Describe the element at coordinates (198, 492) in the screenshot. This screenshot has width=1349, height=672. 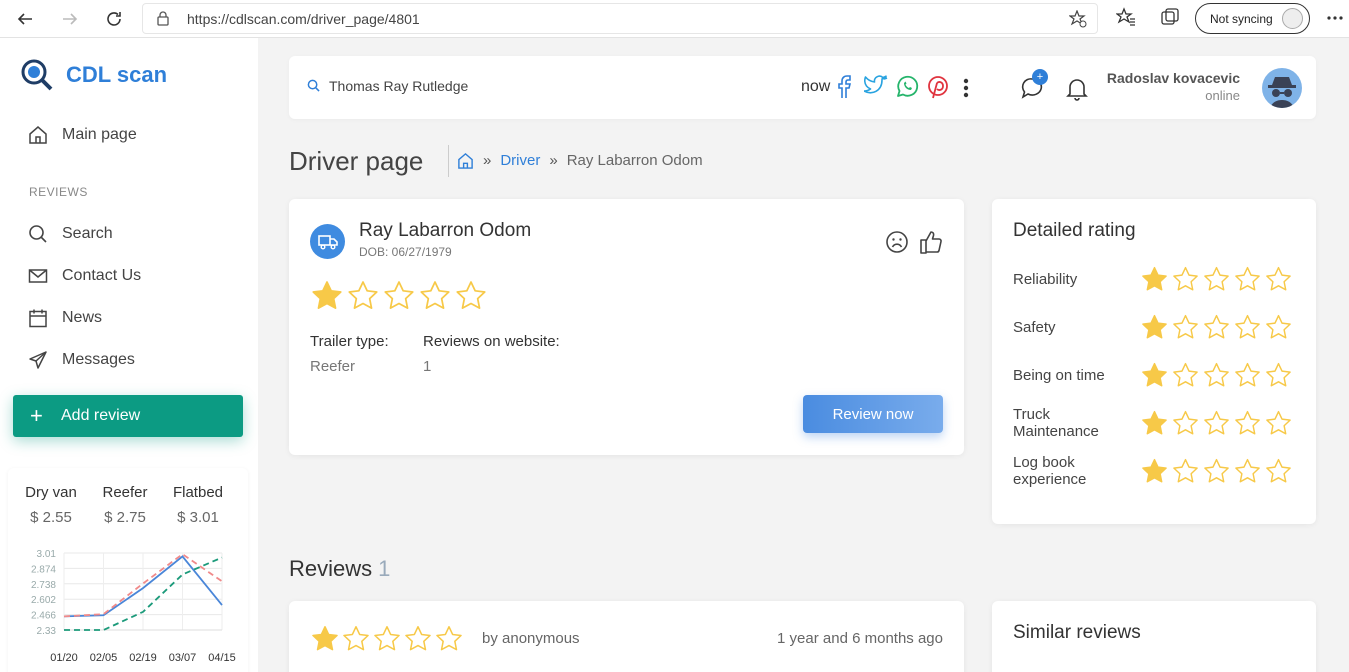
I see `rate-name: Flatbed` at that location.